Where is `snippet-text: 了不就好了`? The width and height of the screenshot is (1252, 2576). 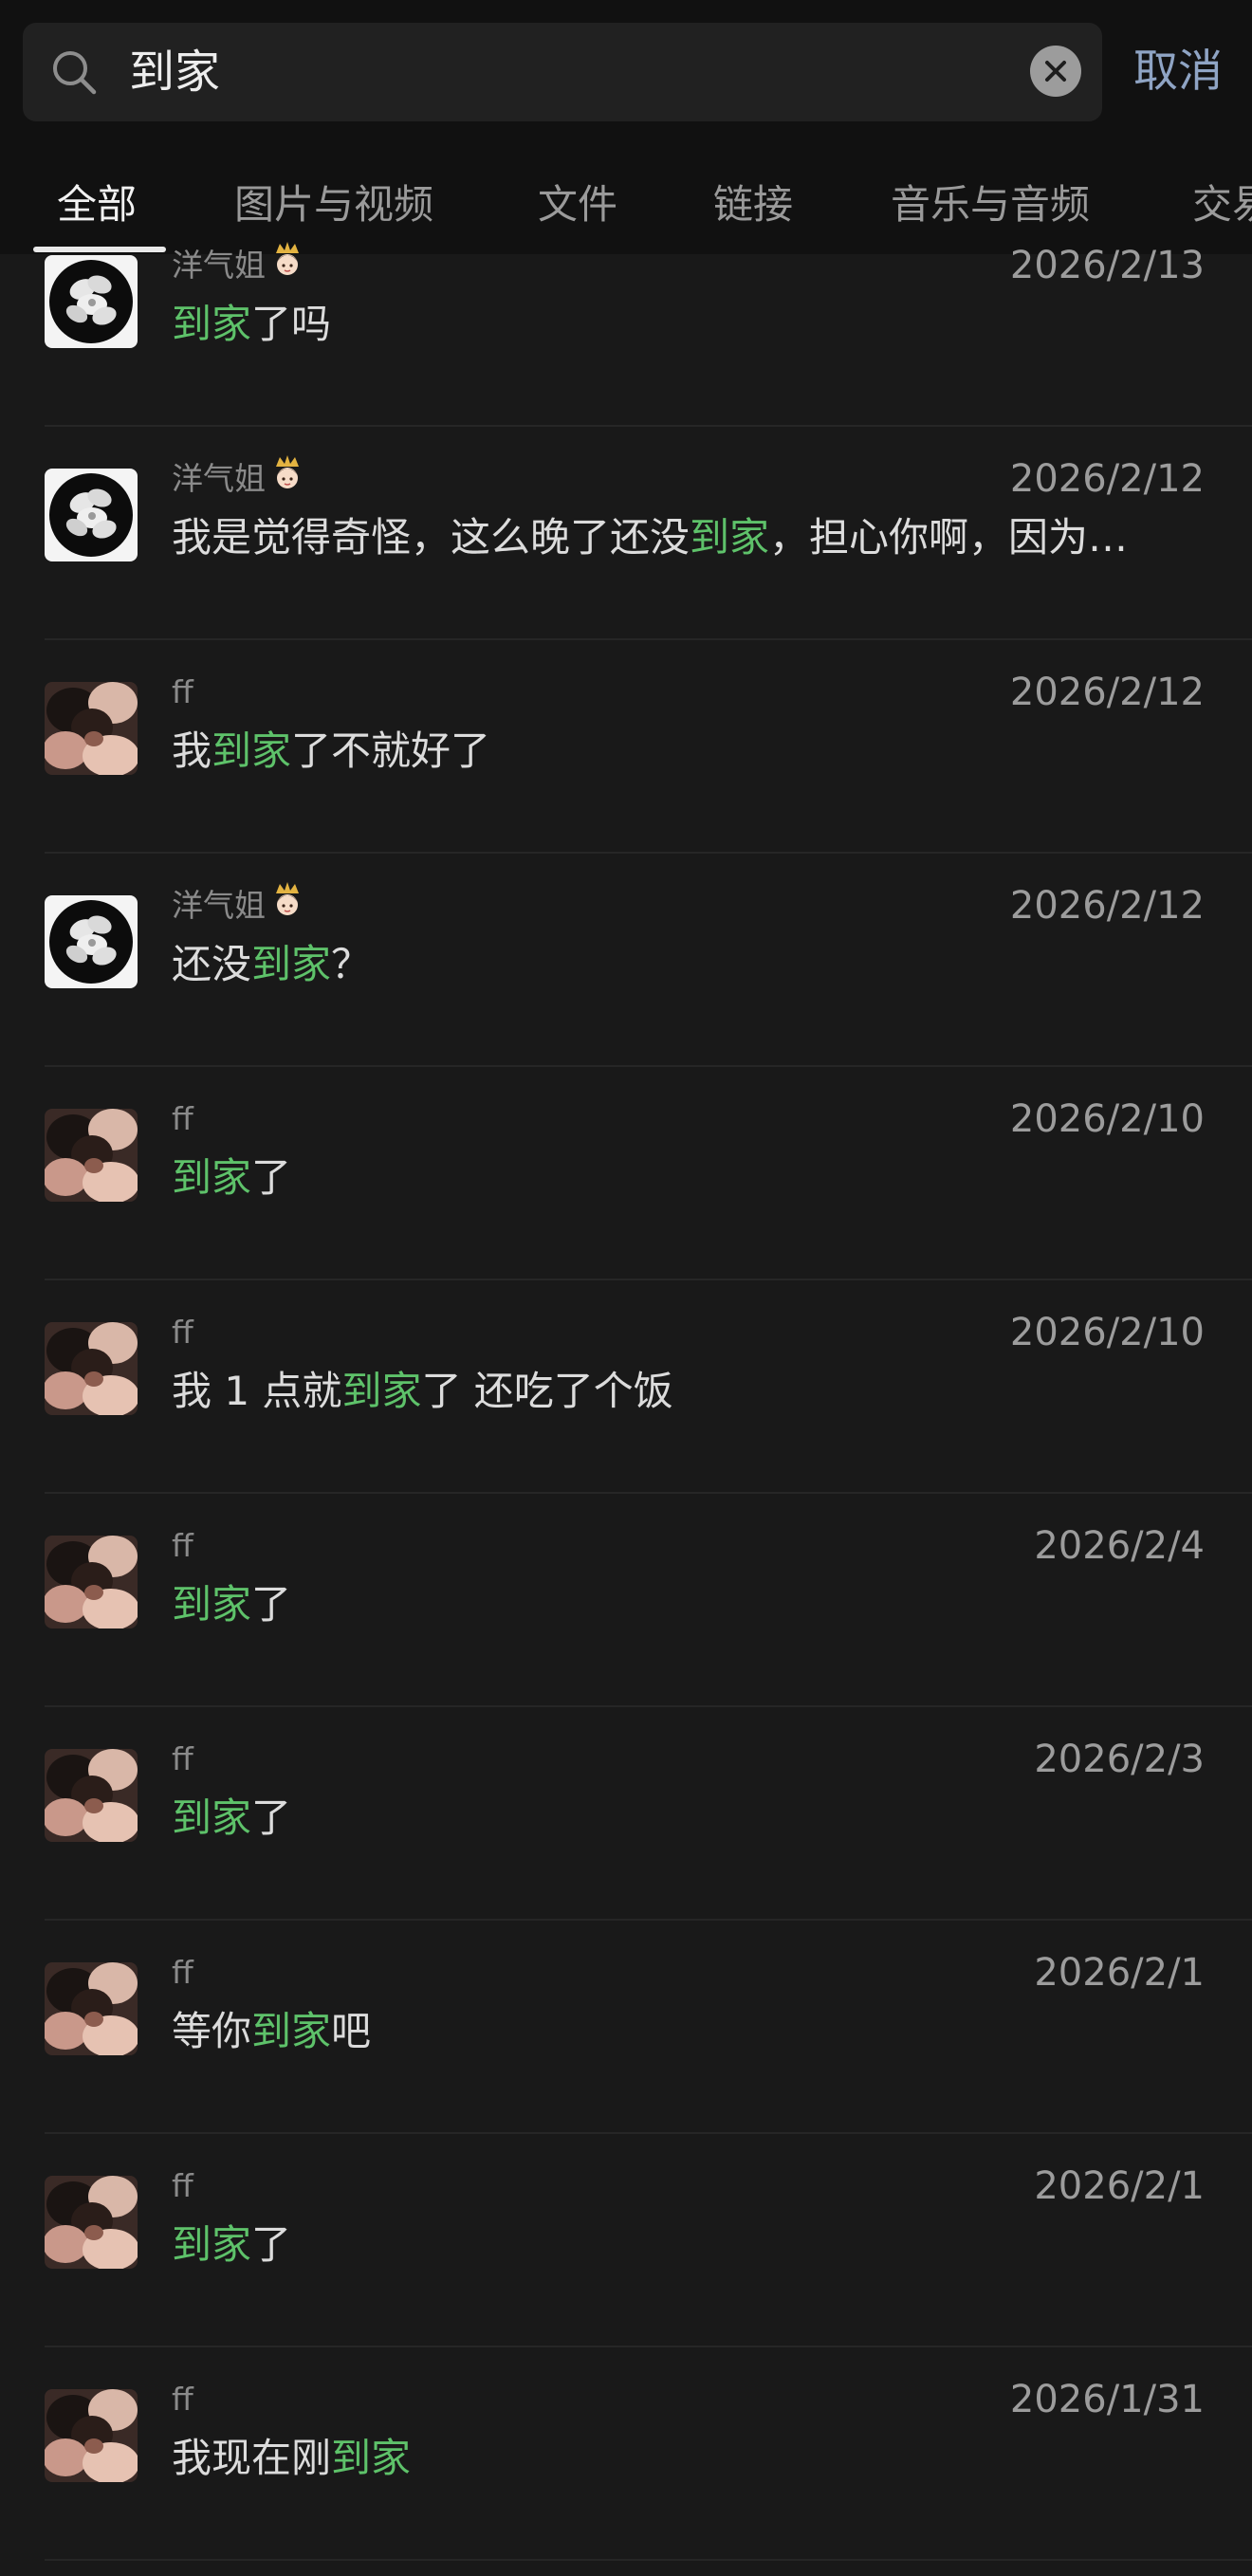
snippet-text: 了不就好了 is located at coordinates (391, 750).